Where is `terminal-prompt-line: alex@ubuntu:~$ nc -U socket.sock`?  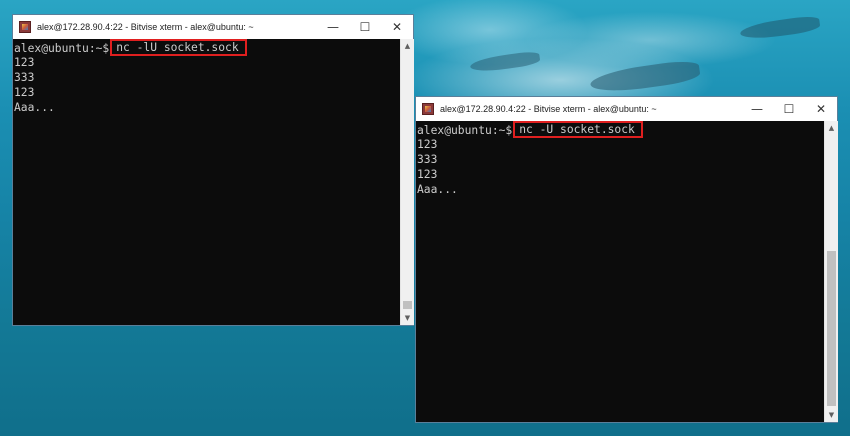
terminal-prompt-line: alex@ubuntu:~$ nc -U socket.sock is located at coordinates (620, 129).